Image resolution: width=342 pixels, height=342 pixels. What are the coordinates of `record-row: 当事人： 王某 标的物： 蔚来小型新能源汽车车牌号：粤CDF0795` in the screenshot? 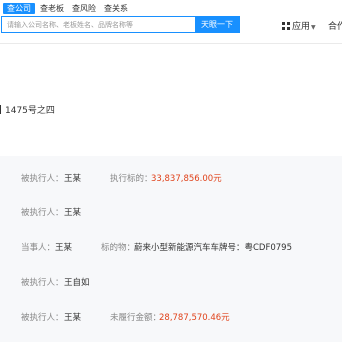 It's located at (171, 248).